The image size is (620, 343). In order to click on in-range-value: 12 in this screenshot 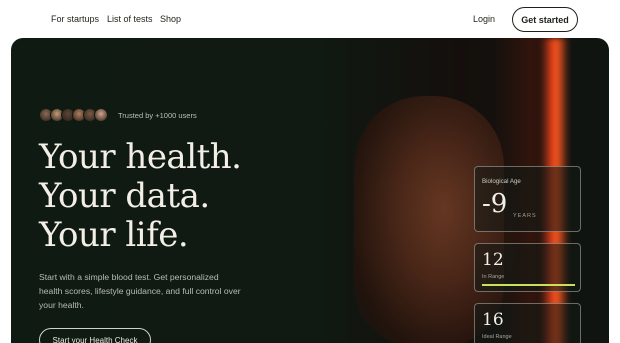, I will do `click(493, 260)`.